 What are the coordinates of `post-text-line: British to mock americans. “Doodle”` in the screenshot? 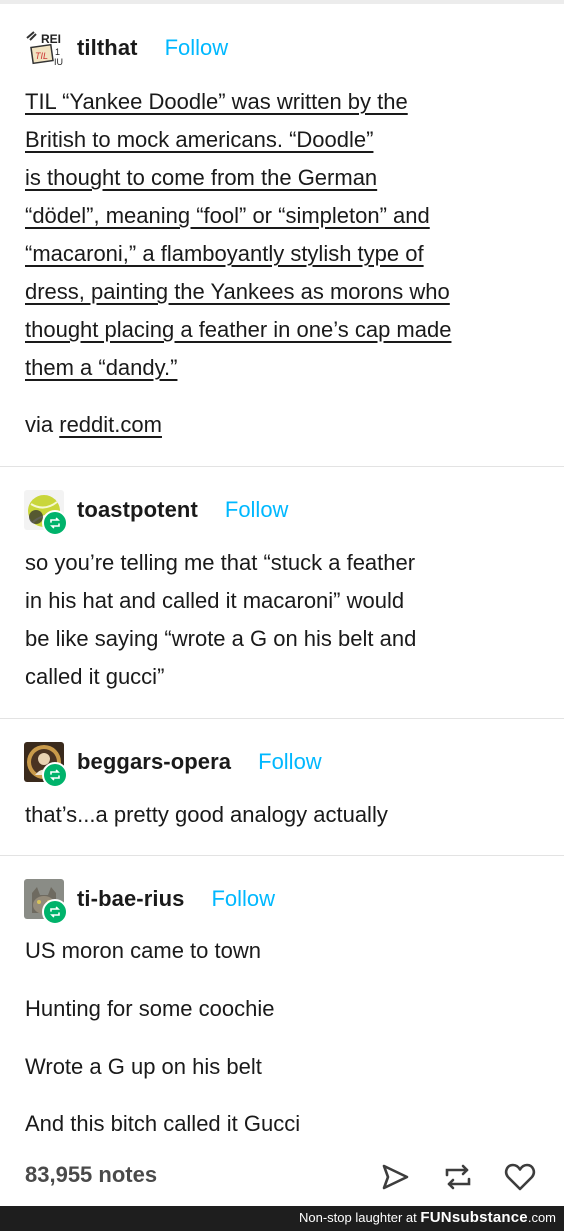 It's located at (199, 140).